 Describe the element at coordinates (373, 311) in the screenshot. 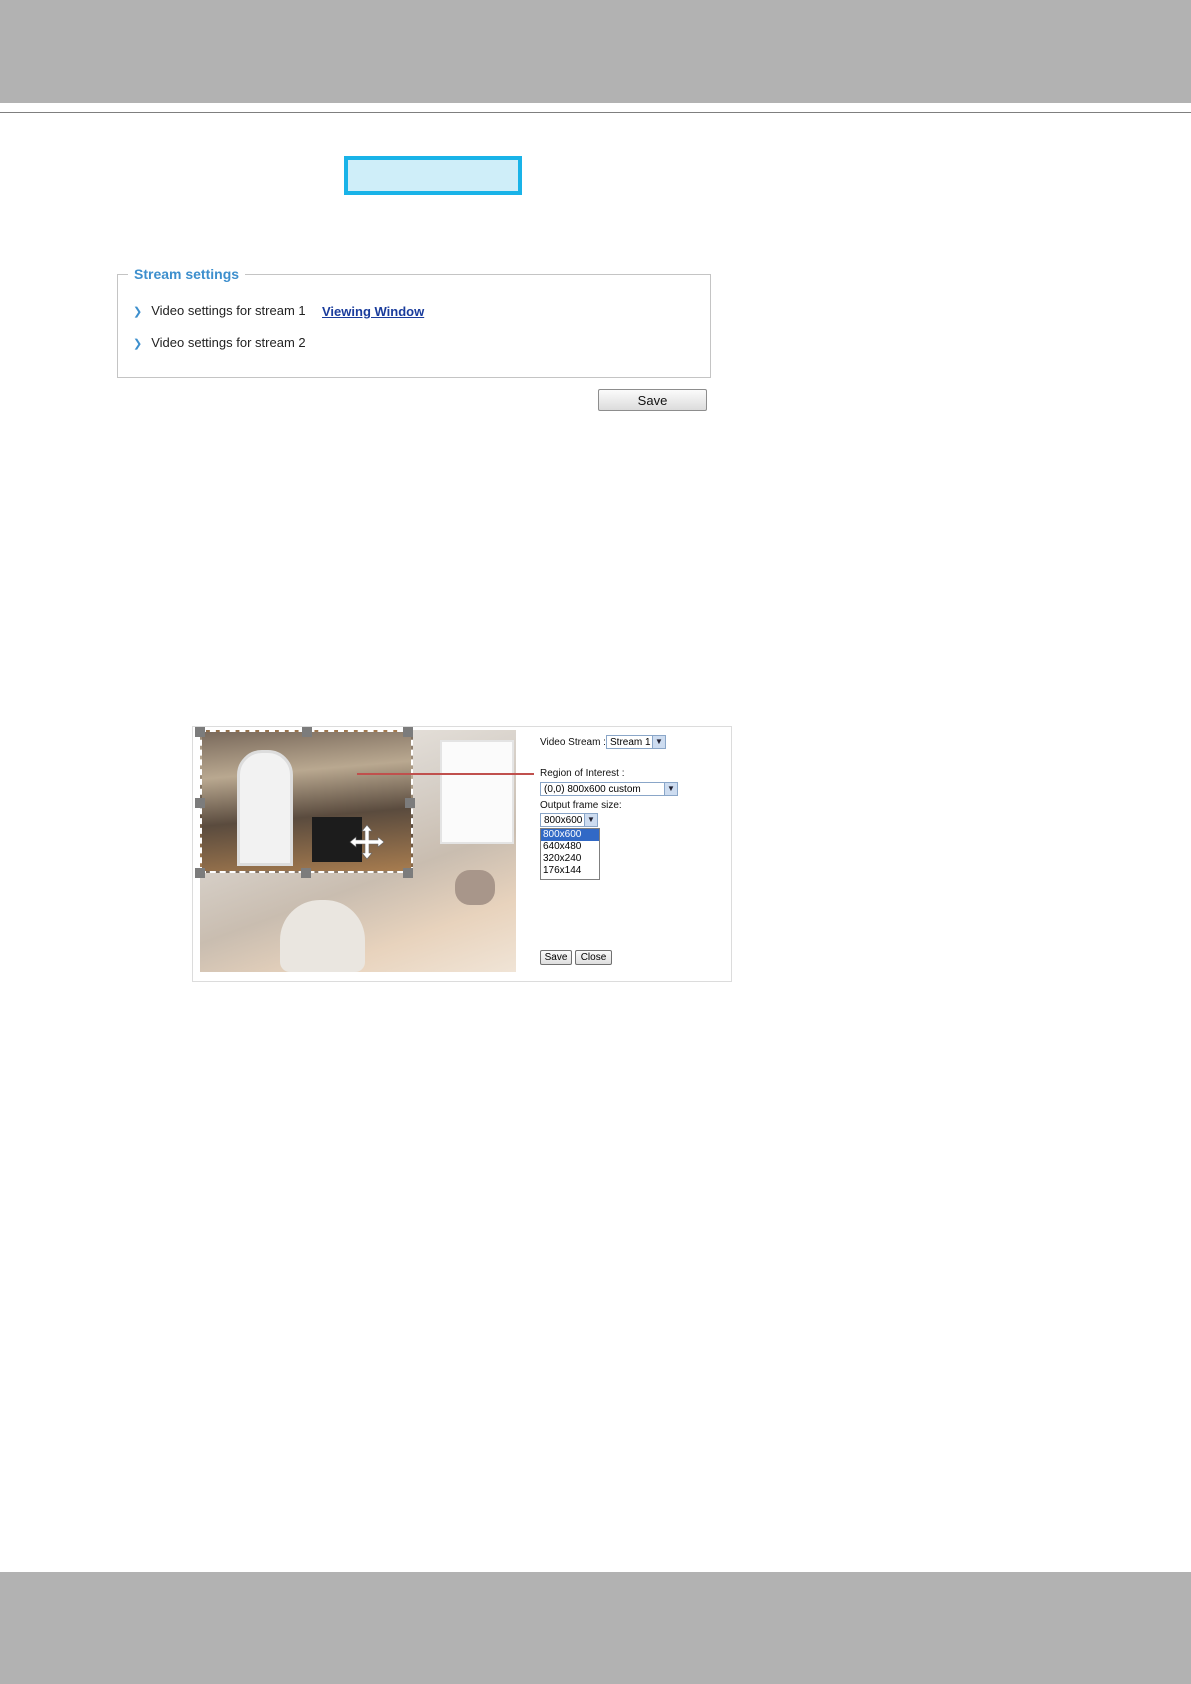

I see `viewing-window-link: Viewing Window` at that location.